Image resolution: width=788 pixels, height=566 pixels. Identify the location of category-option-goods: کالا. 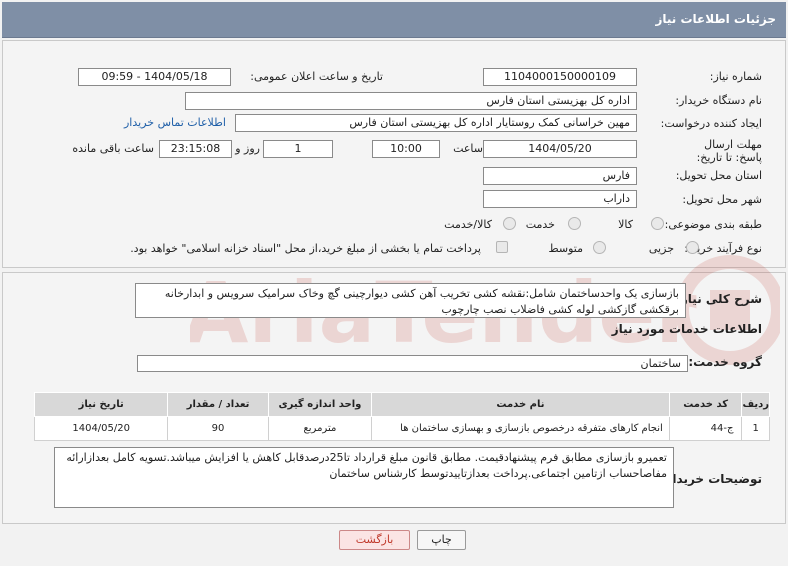
(625, 224).